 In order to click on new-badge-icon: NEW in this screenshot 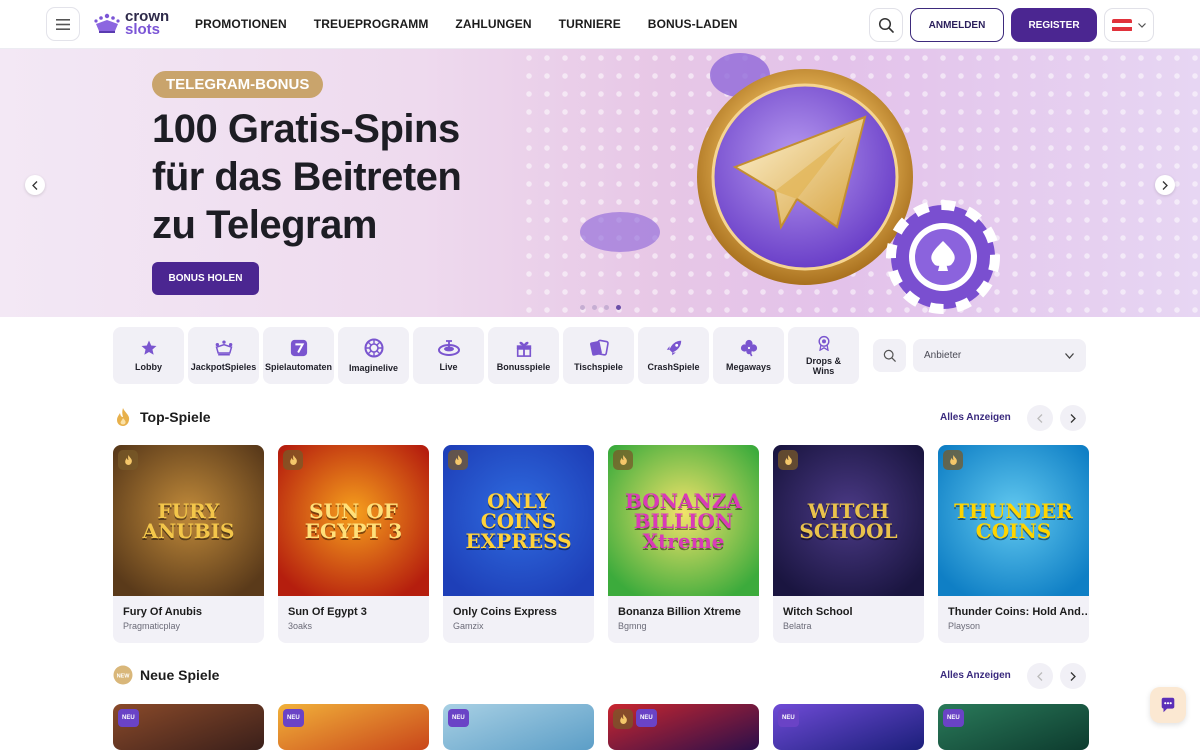, I will do `click(123, 675)`.